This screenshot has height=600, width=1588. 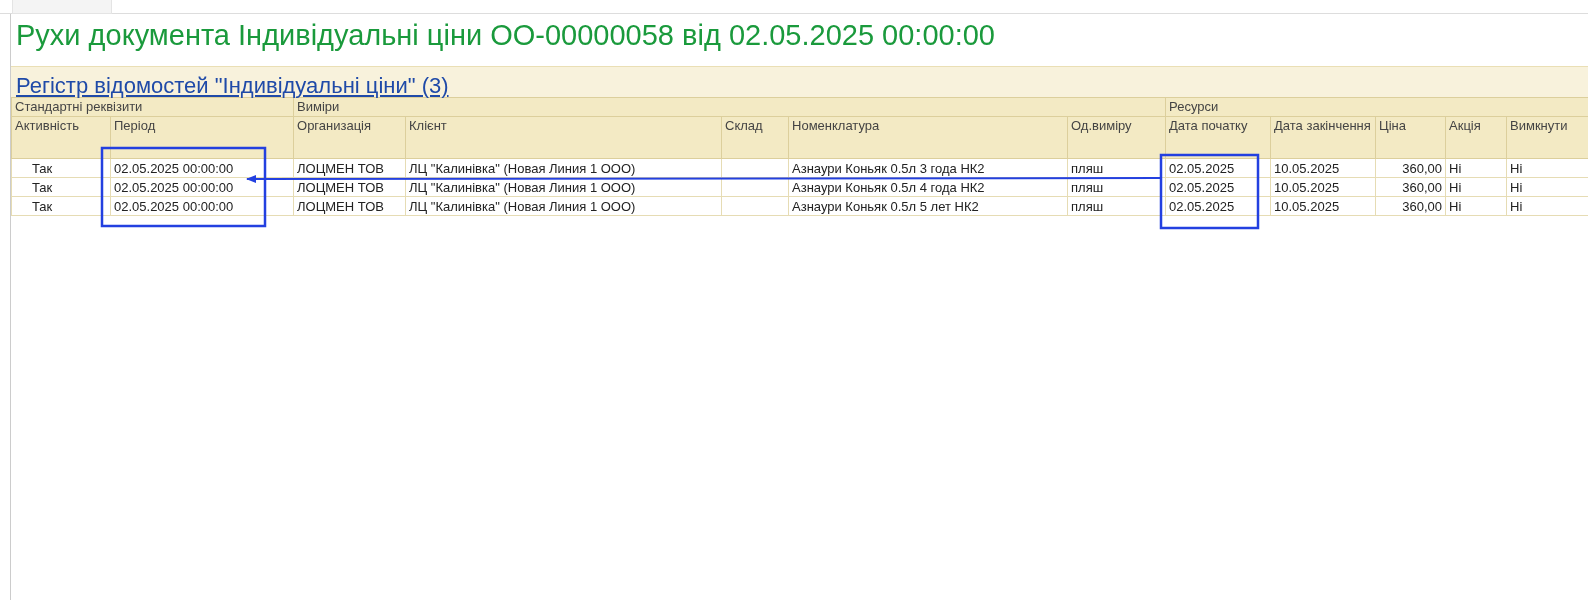 What do you see at coordinates (202, 137) in the screenshot?
I see `column-header: Період` at bounding box center [202, 137].